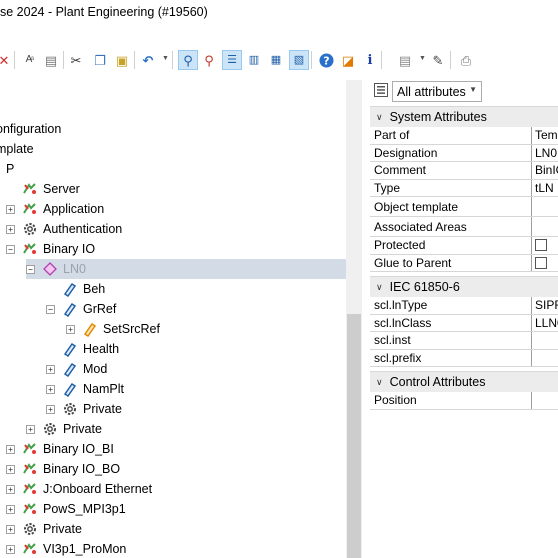 The width and height of the screenshot is (558, 558). What do you see at coordinates (464, 153) in the screenshot?
I see `attribute-row: Designation LN0` at bounding box center [464, 153].